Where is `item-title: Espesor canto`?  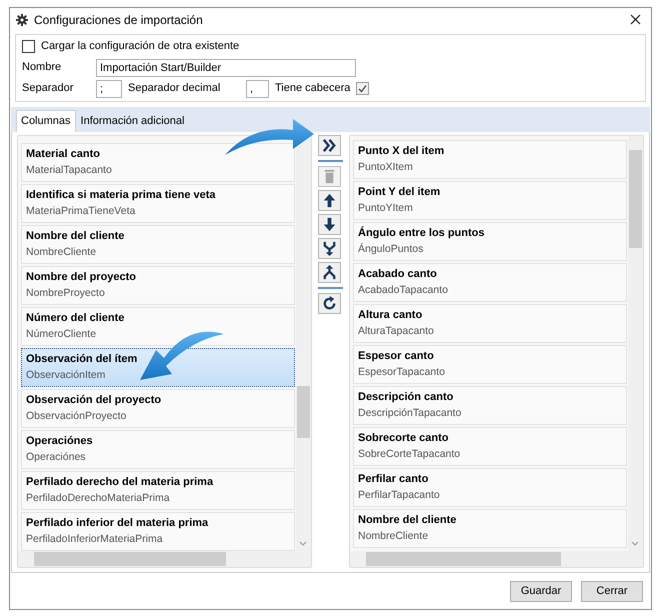 item-title: Espesor canto is located at coordinates (396, 356).